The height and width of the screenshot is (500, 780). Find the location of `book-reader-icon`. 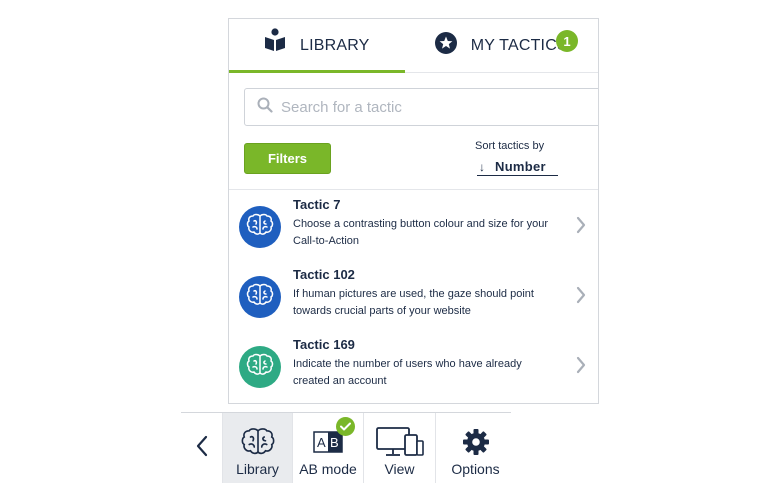

book-reader-icon is located at coordinates (275, 42).